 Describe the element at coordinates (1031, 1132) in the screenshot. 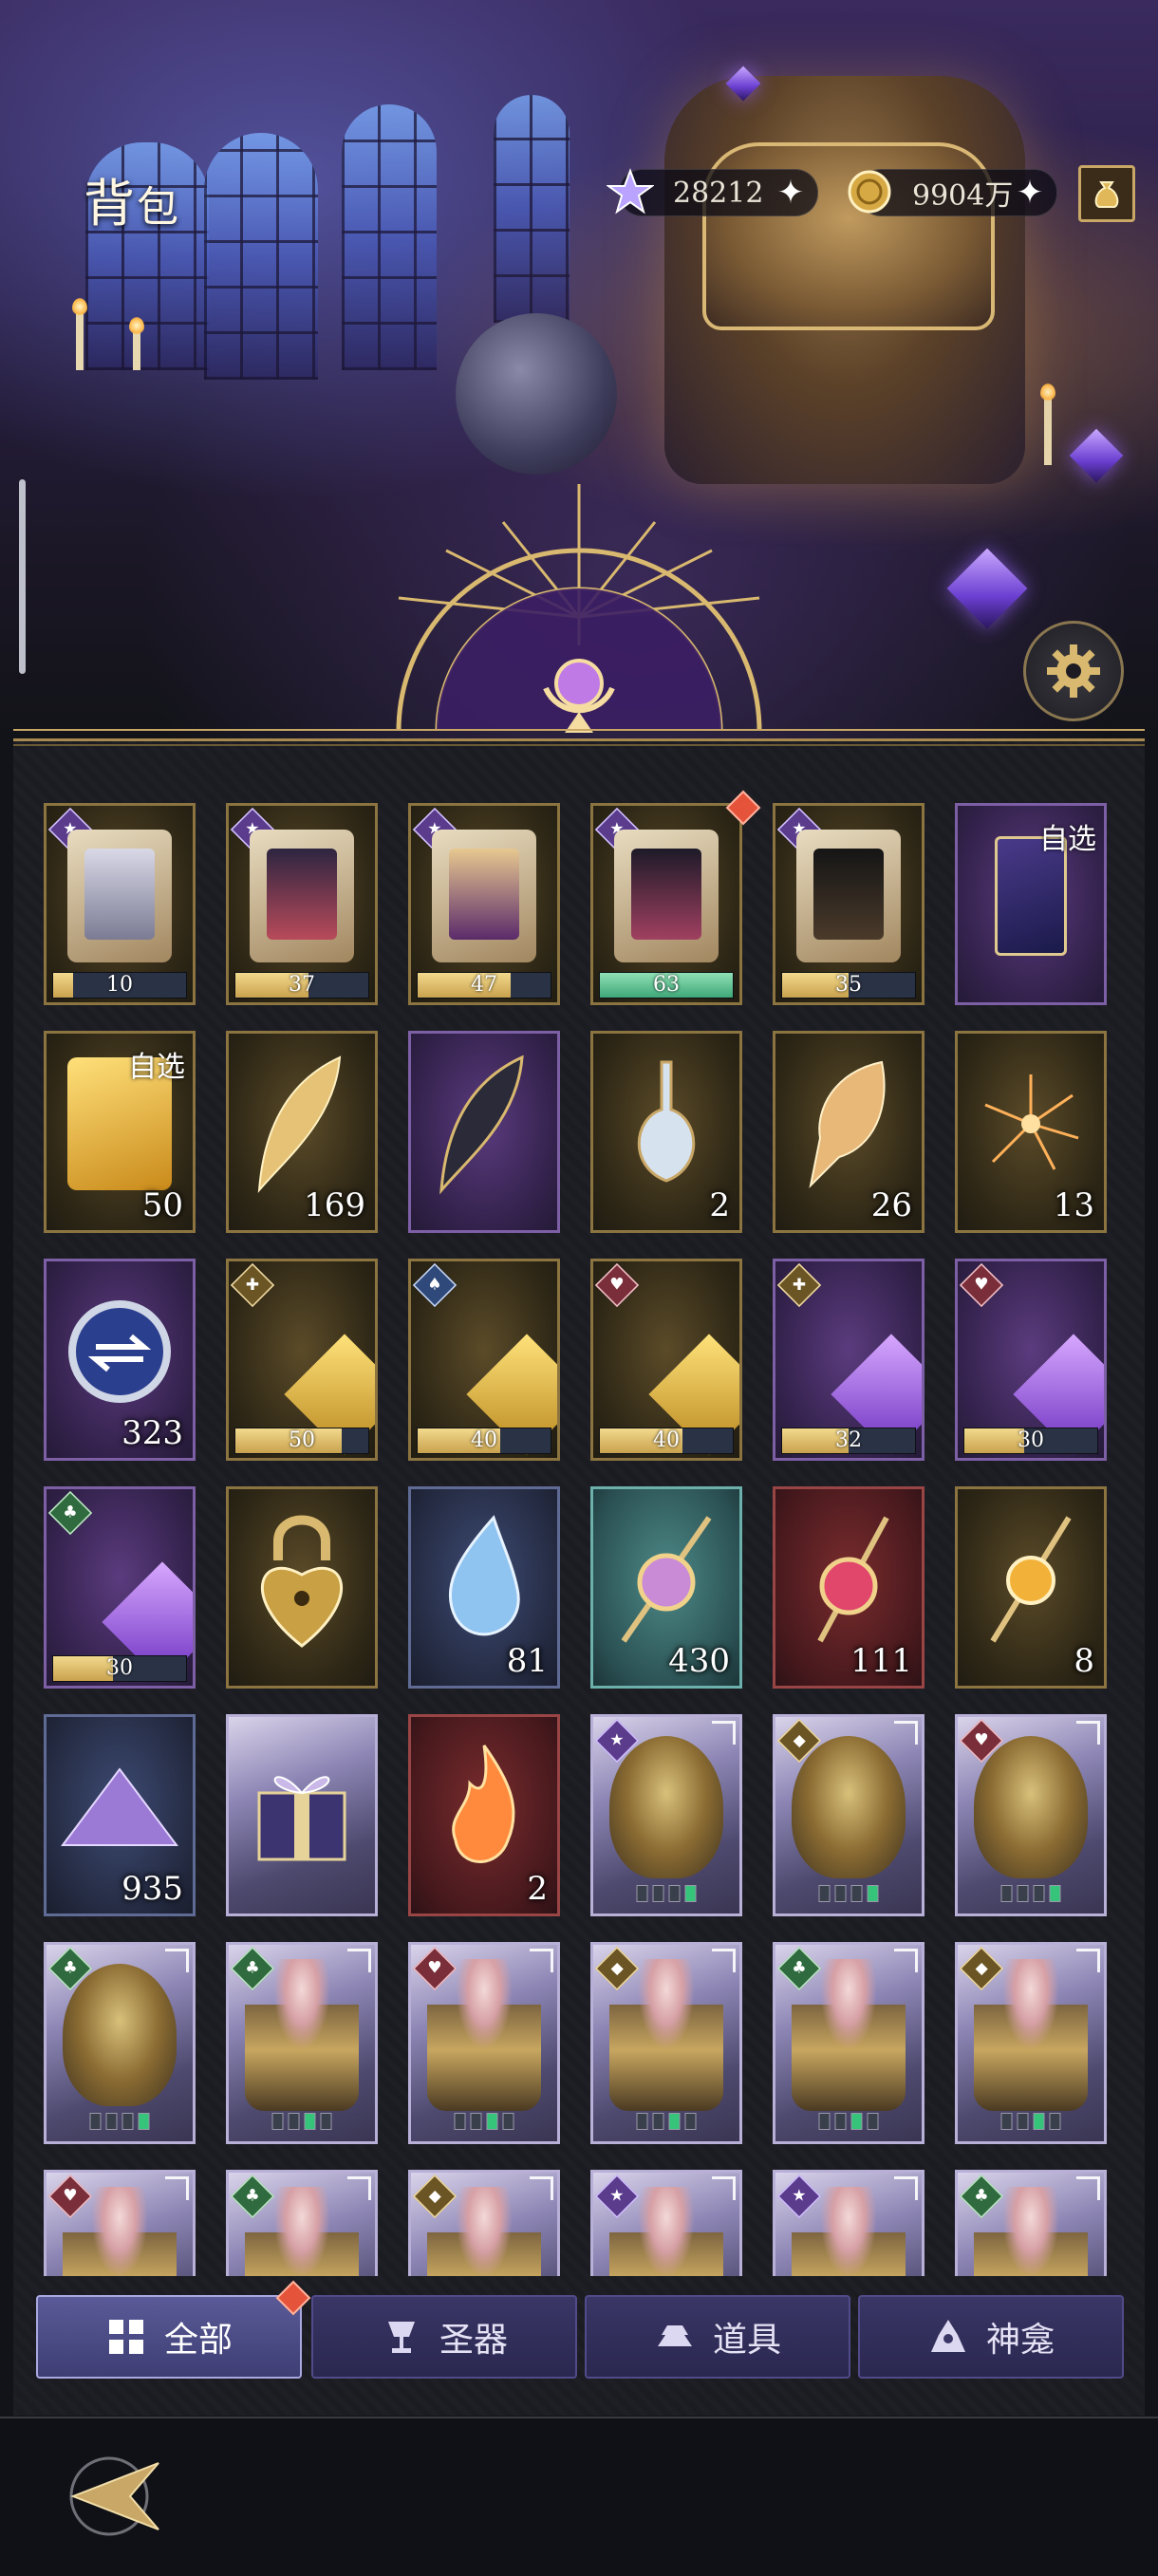

I see `item-firework: 13` at that location.